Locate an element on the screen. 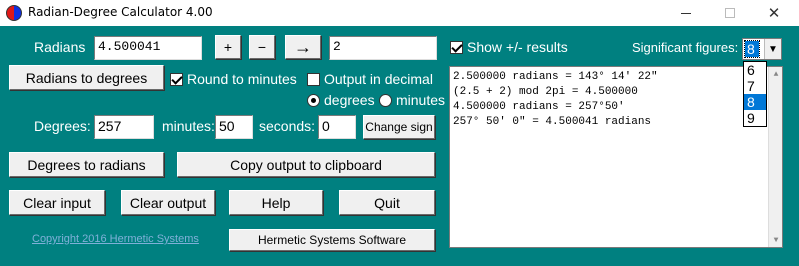 This screenshot has width=799, height=266. show-pm-checkbox: Show +/- results is located at coordinates (509, 47).